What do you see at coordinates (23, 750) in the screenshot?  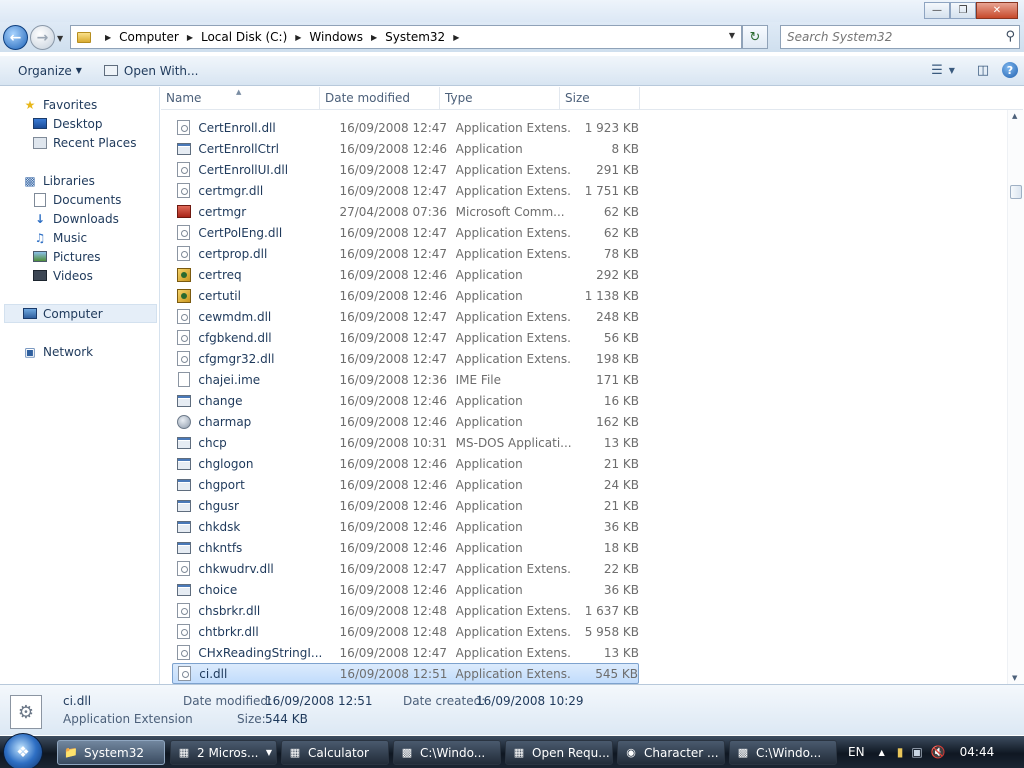 I see `start-button: ❖` at bounding box center [23, 750].